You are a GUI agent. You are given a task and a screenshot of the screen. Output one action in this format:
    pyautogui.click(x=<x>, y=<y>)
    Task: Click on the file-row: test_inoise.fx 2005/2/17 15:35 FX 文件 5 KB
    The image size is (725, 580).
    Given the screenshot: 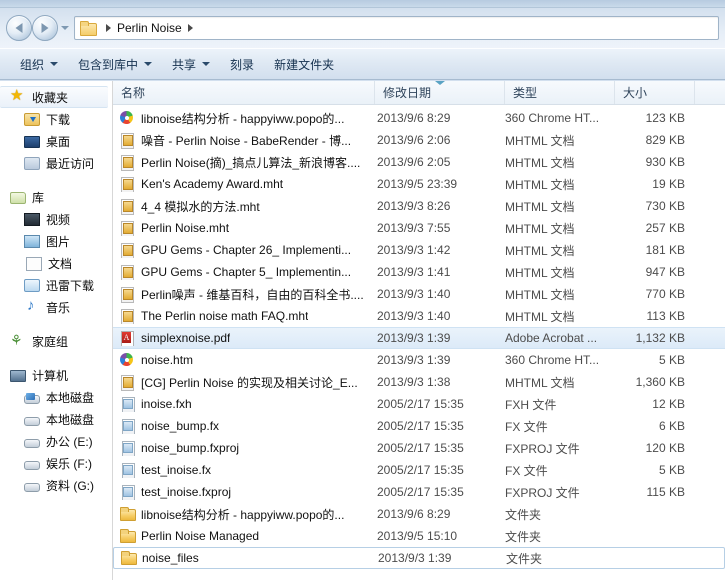 What is the action you would take?
    pyautogui.click(x=419, y=470)
    